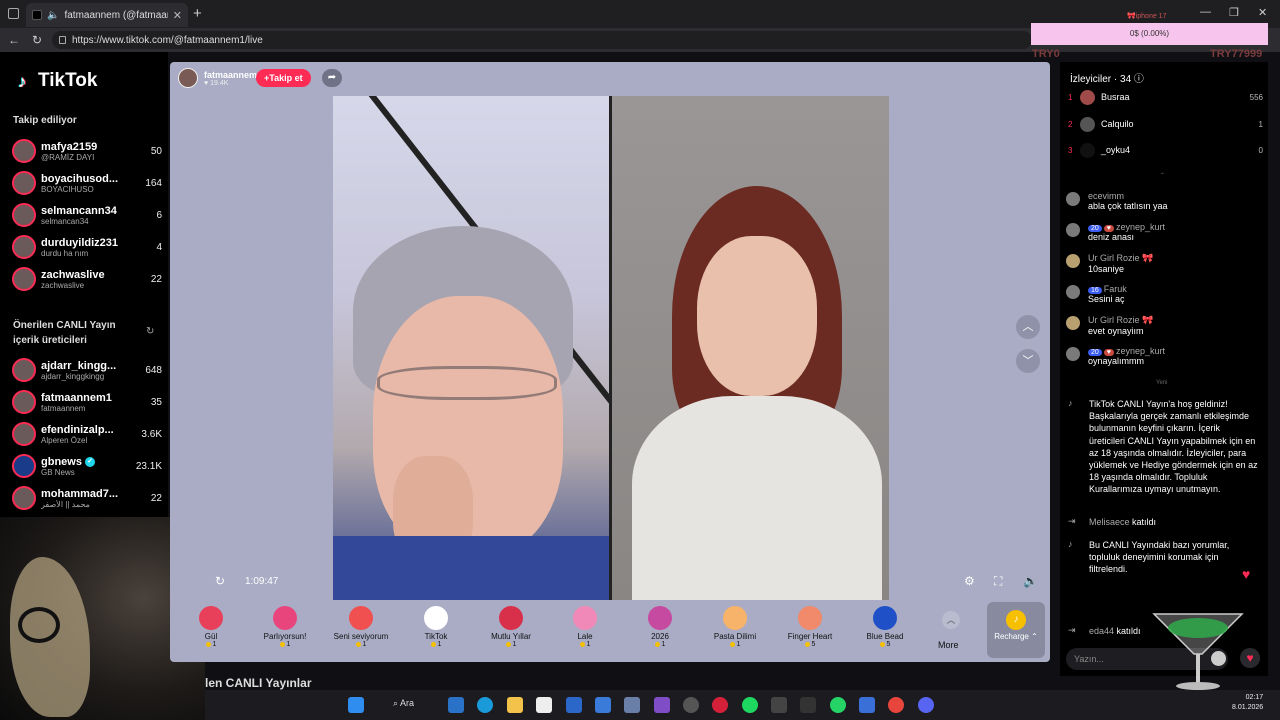  I want to click on viewer-row: 1 Busraa 556, so click(1165, 97).